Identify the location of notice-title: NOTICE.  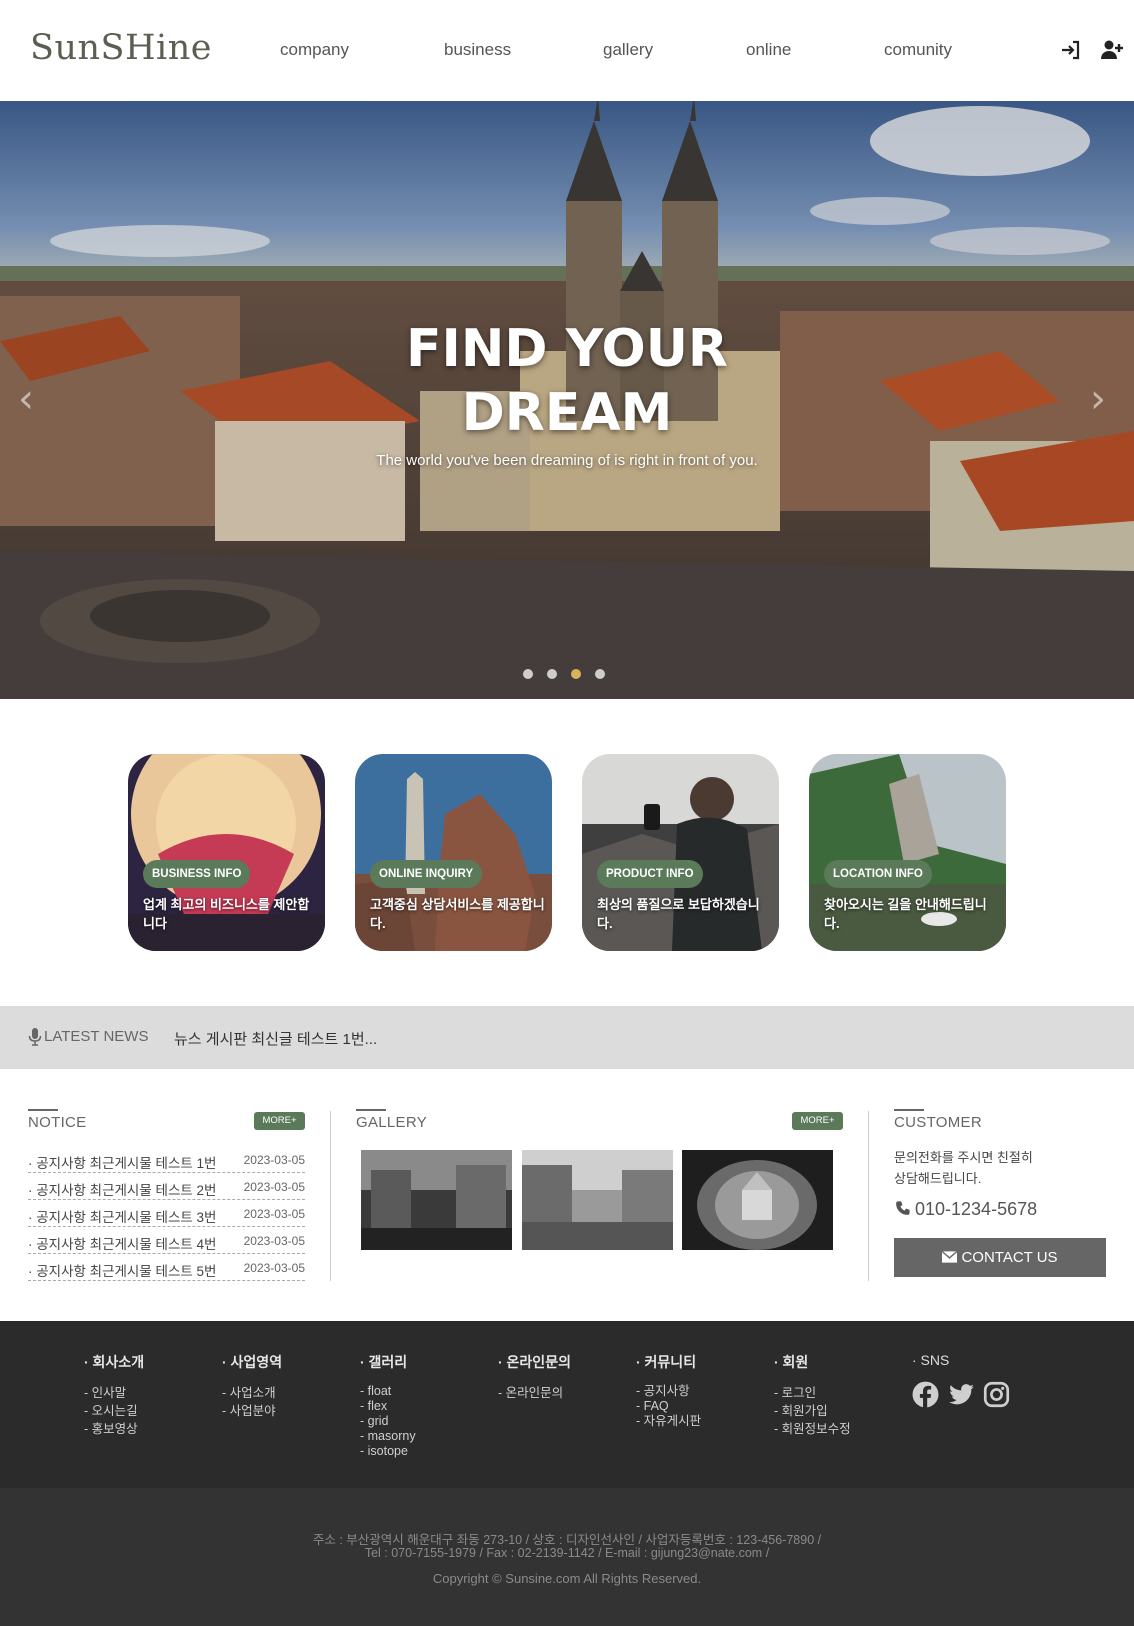
(57, 1122).